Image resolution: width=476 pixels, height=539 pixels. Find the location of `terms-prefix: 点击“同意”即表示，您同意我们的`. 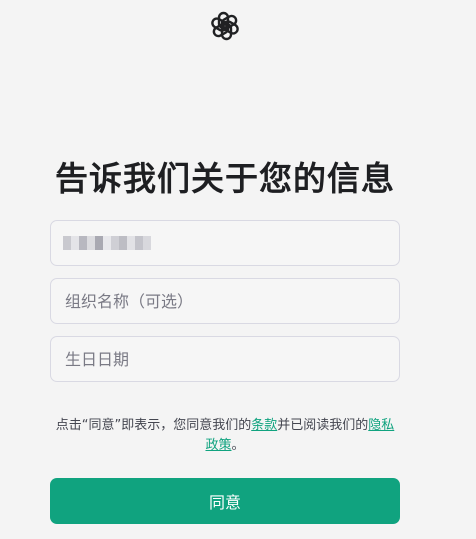

terms-prefix: 点击“同意”即表示，您同意我们的 is located at coordinates (153, 425).